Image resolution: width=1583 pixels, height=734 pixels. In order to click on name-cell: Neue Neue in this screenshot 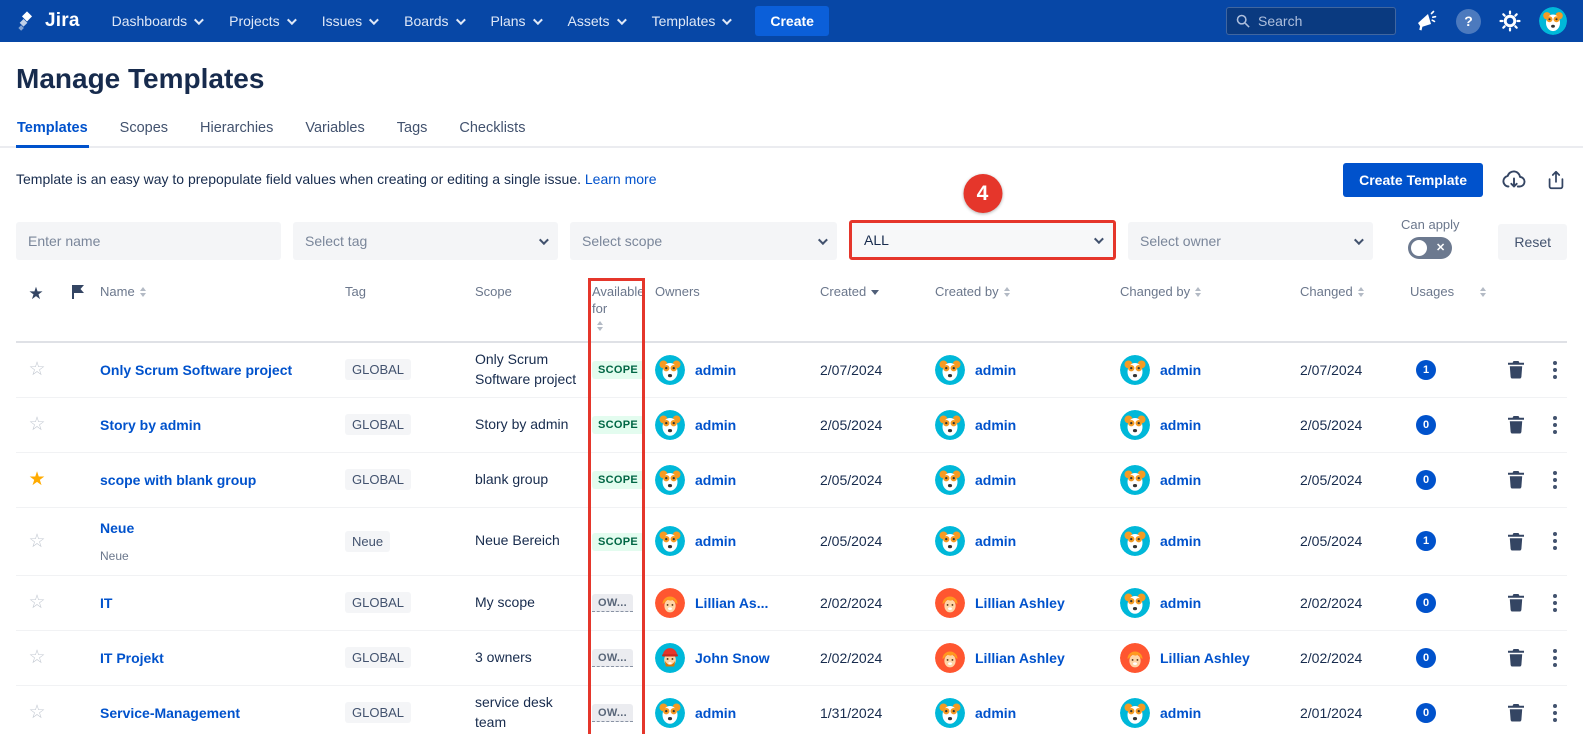, I will do `click(222, 541)`.